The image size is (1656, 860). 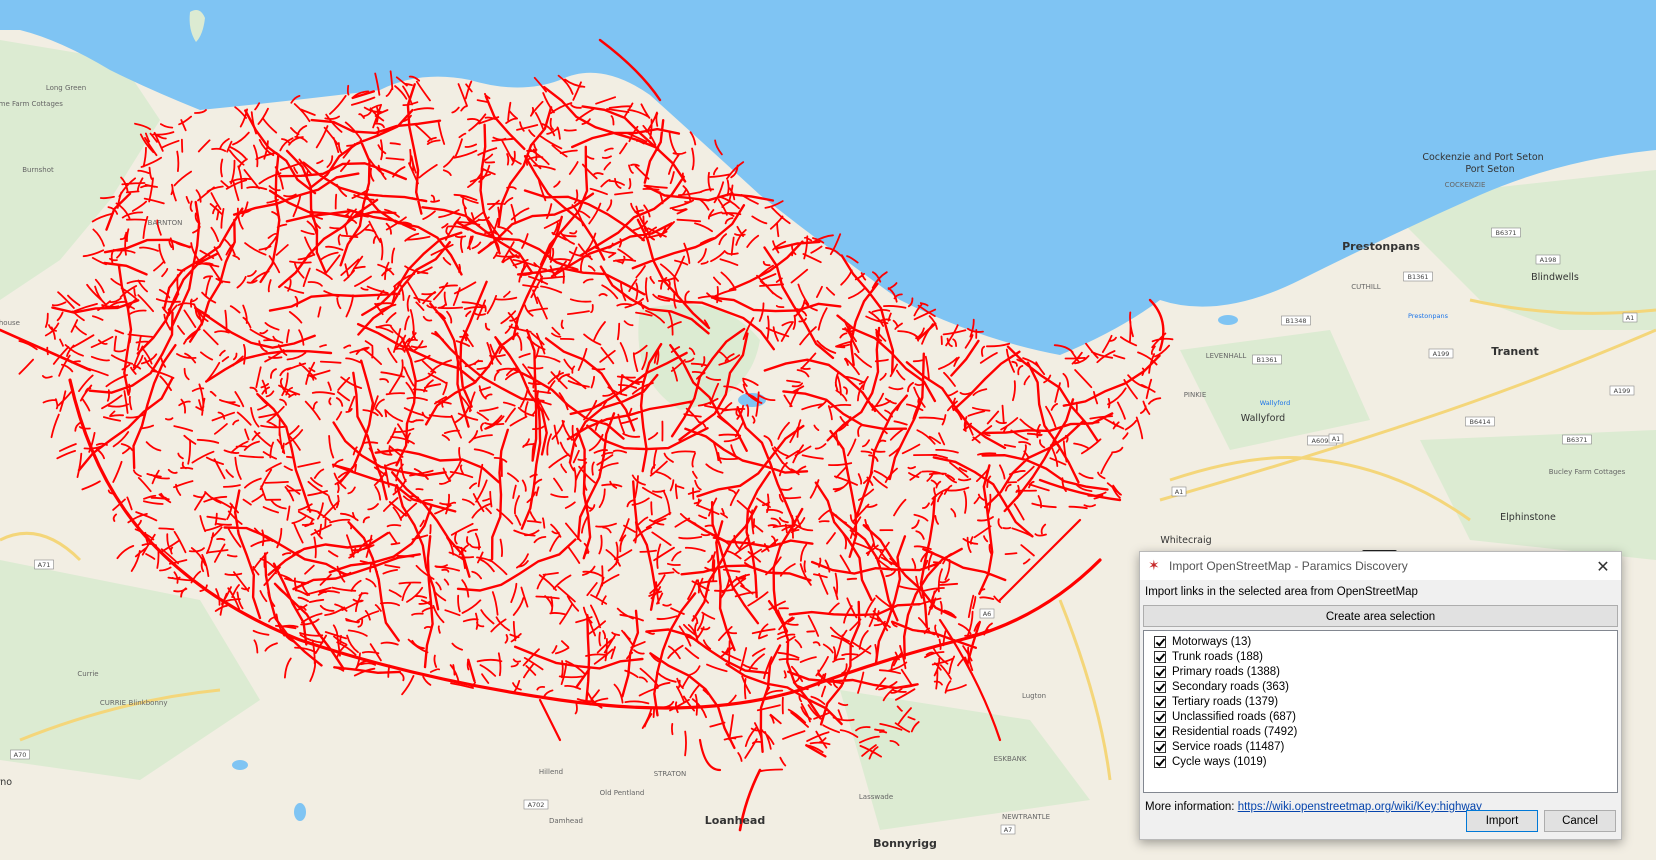 What do you see at coordinates (1195, 395) in the screenshot?
I see `place-label: PINKIE` at bounding box center [1195, 395].